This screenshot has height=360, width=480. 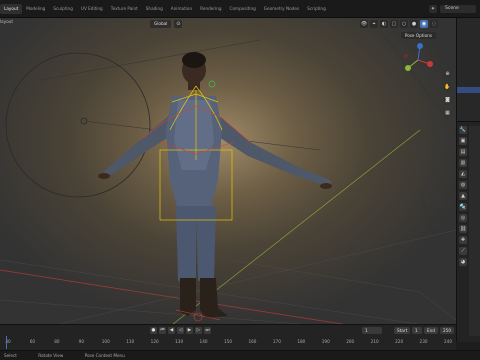 What do you see at coordinates (212, 84) in the screenshot?
I see `head-control` at bounding box center [212, 84].